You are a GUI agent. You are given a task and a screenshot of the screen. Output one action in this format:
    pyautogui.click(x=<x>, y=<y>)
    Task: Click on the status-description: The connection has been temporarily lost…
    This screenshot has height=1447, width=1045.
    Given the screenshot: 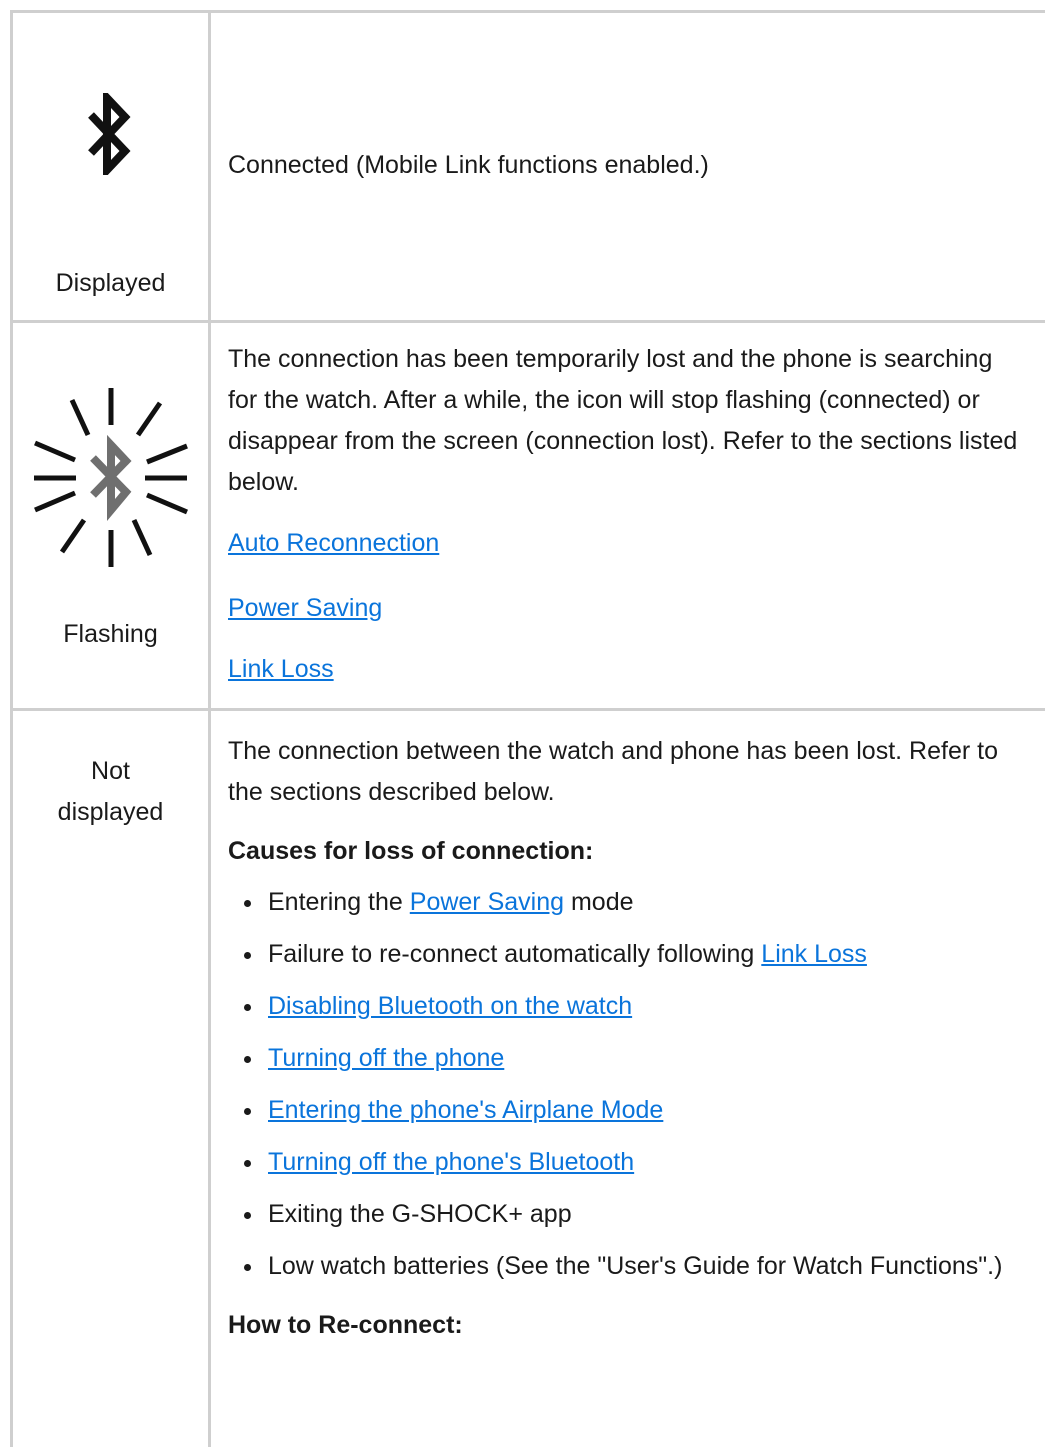 What is the action you would take?
    pyautogui.click(x=623, y=420)
    